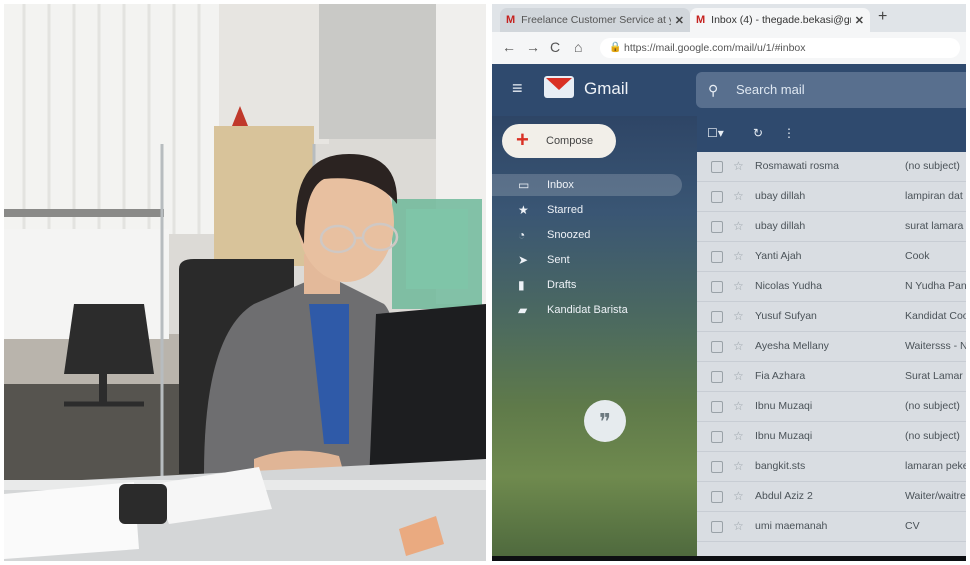 This screenshot has height=565, width=970. I want to click on send-icon: ➤, so click(523, 260).